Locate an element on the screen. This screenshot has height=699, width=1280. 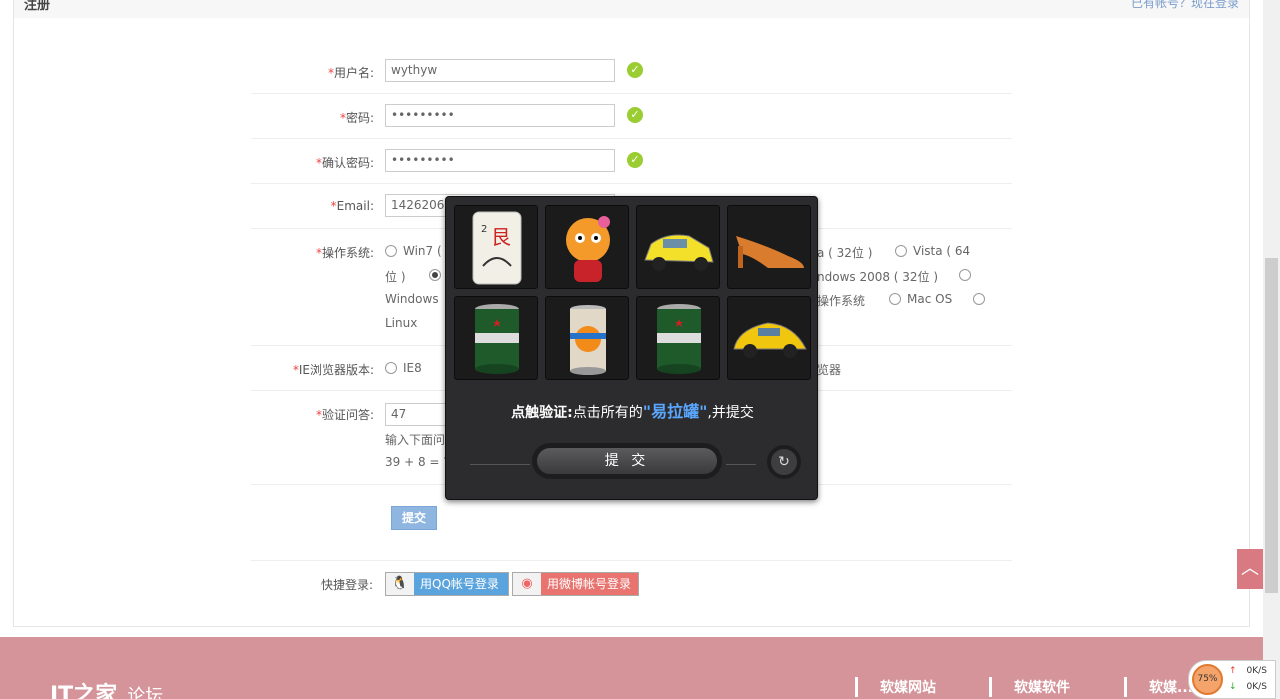
back-to-top-button: ︿ is located at coordinates (1250, 569).